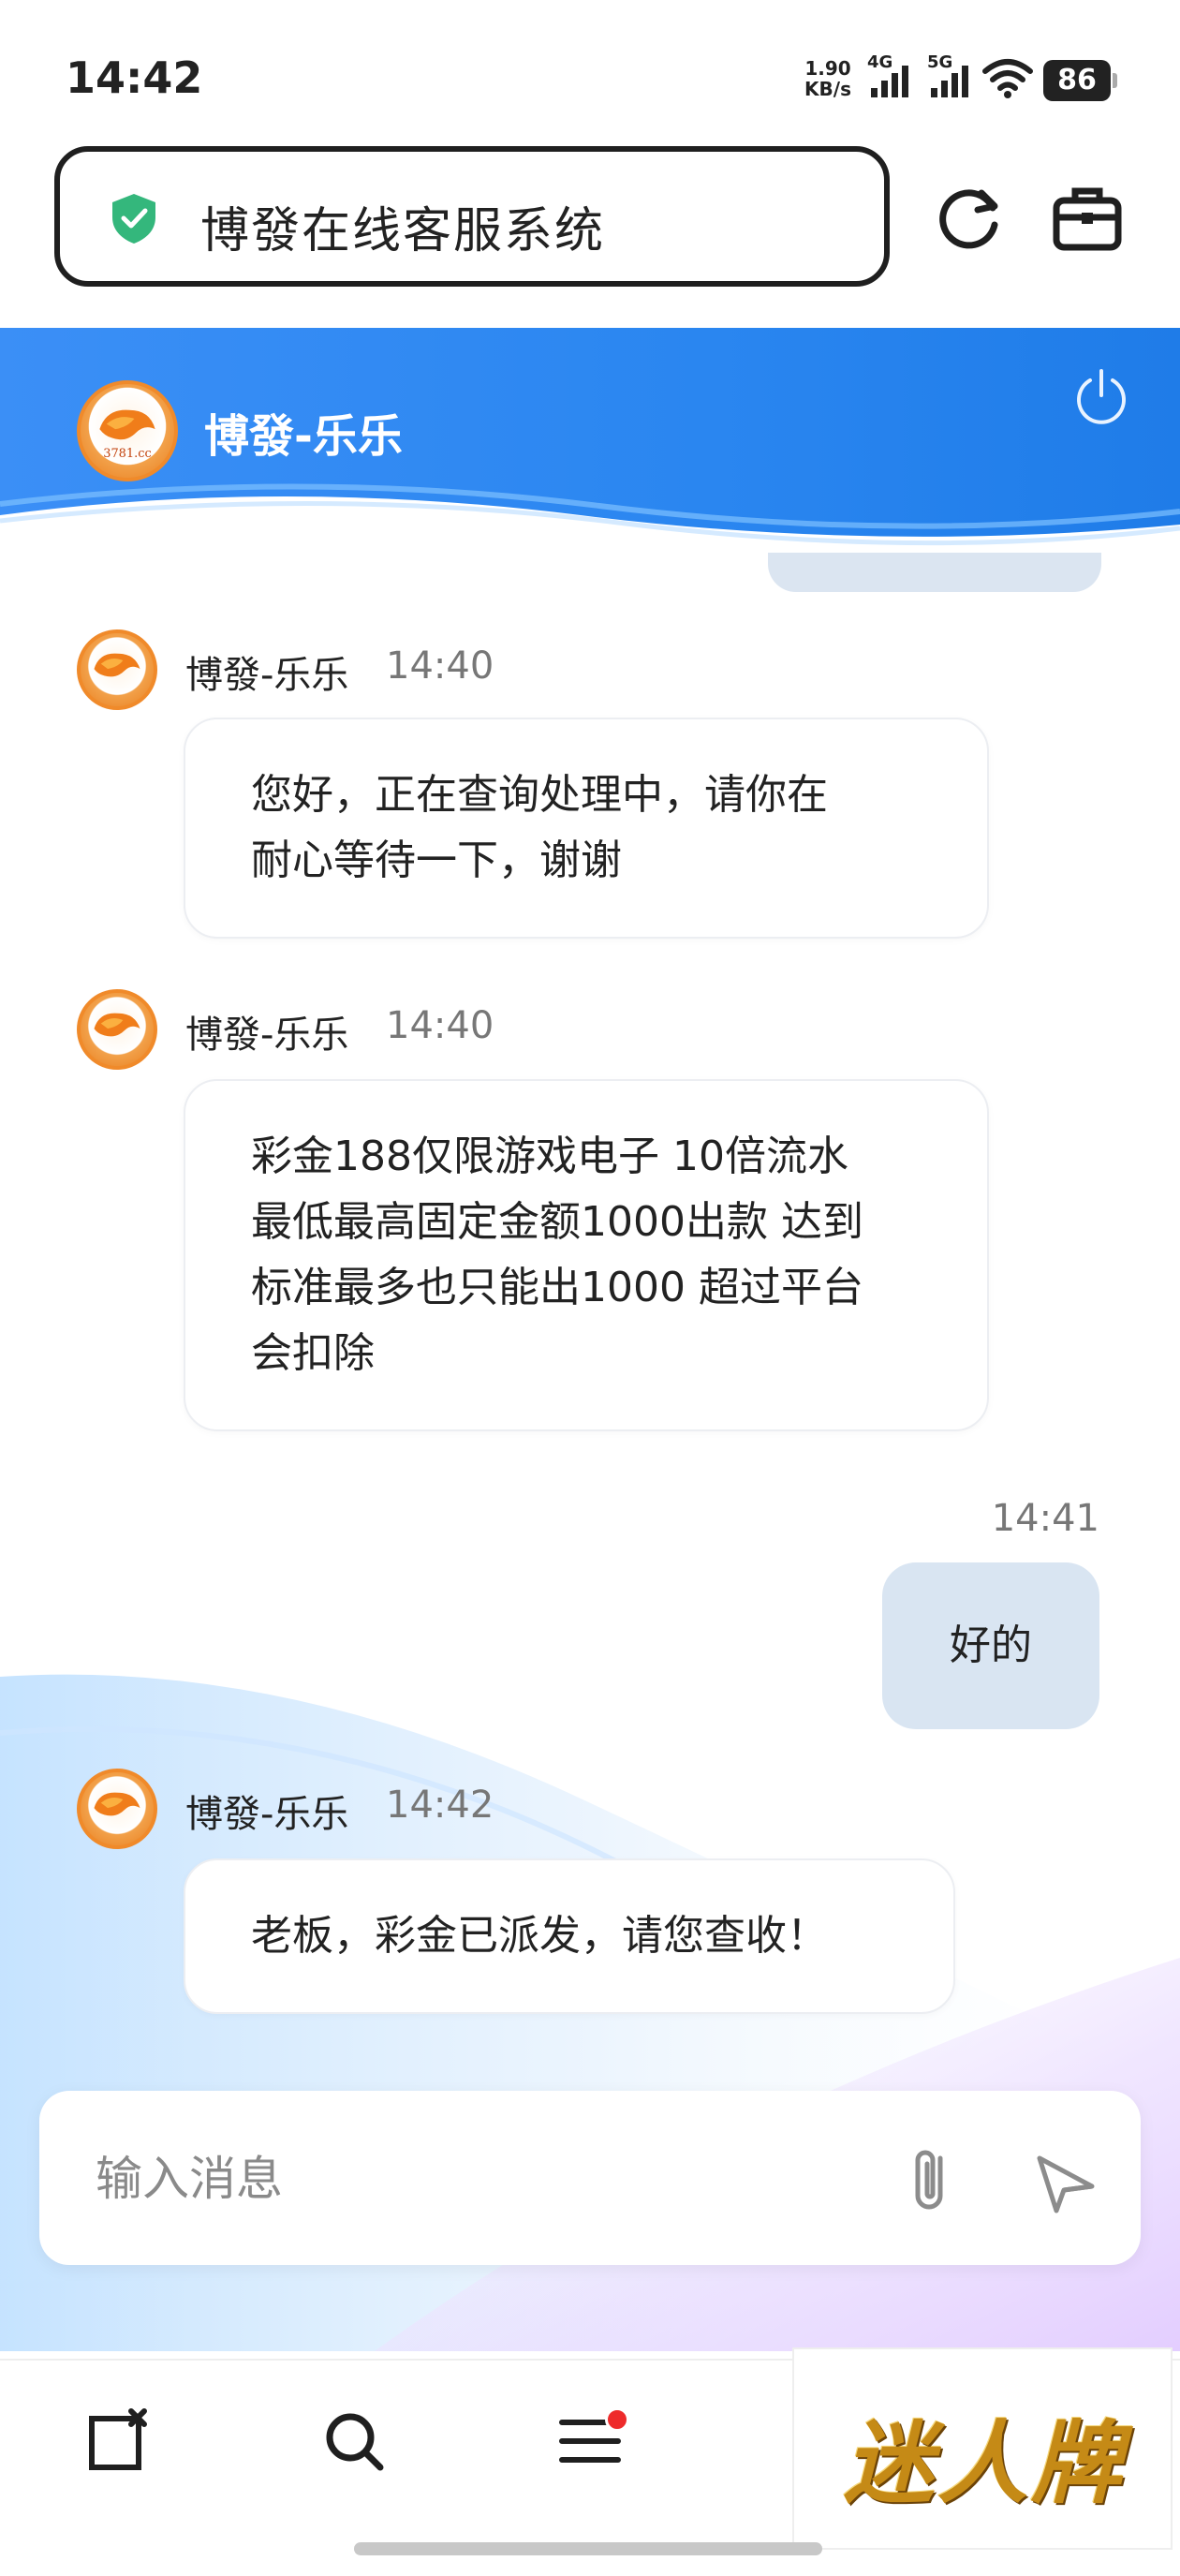  I want to click on message-input, so click(471, 2179).